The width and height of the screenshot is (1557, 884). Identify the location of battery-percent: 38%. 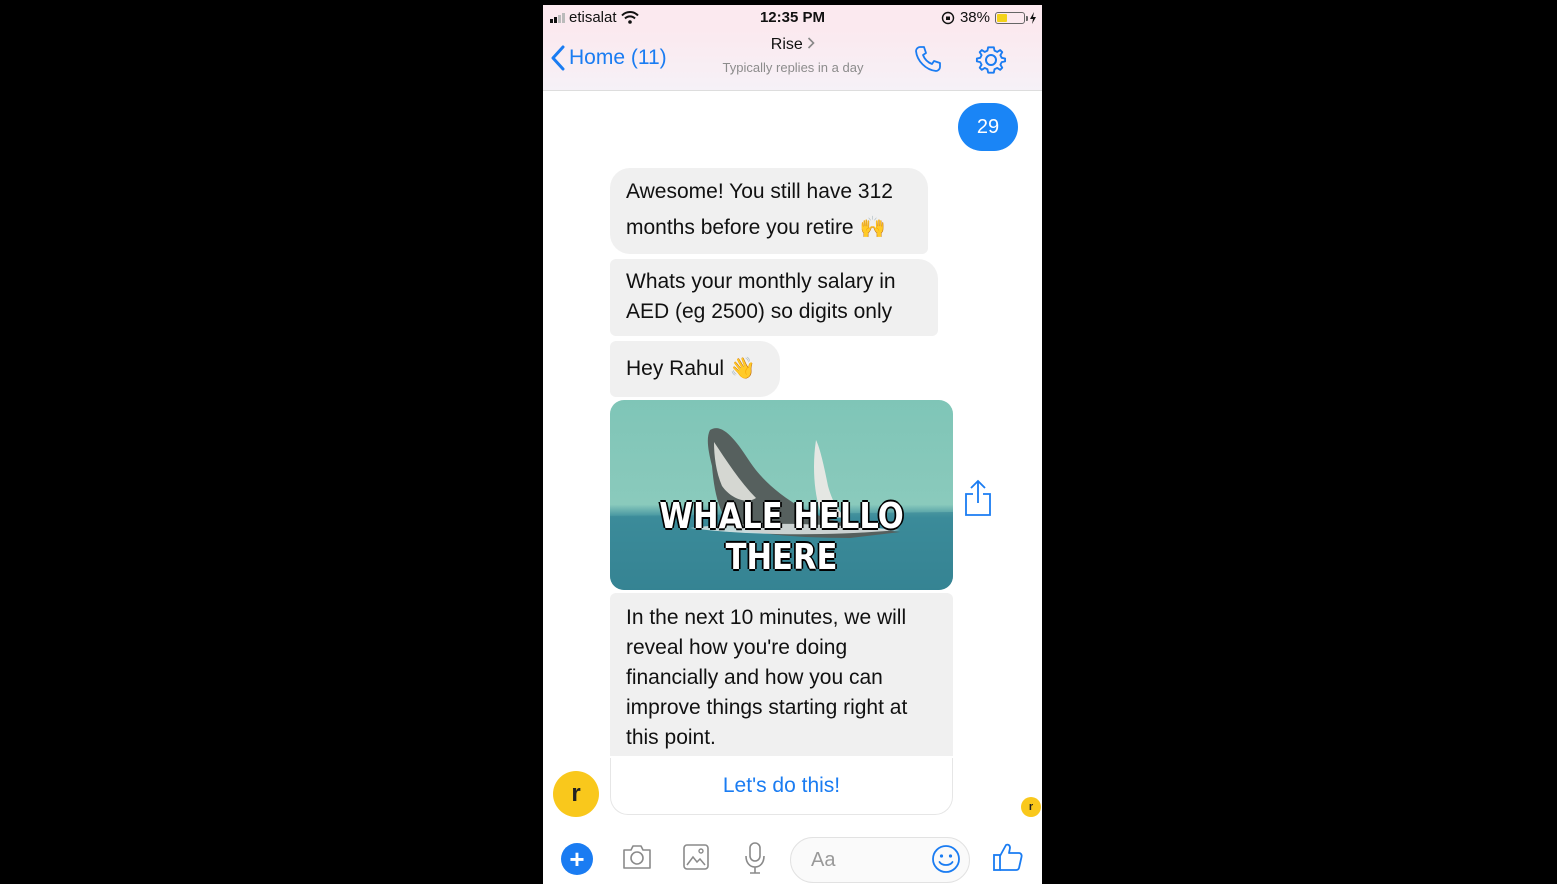
(974, 17).